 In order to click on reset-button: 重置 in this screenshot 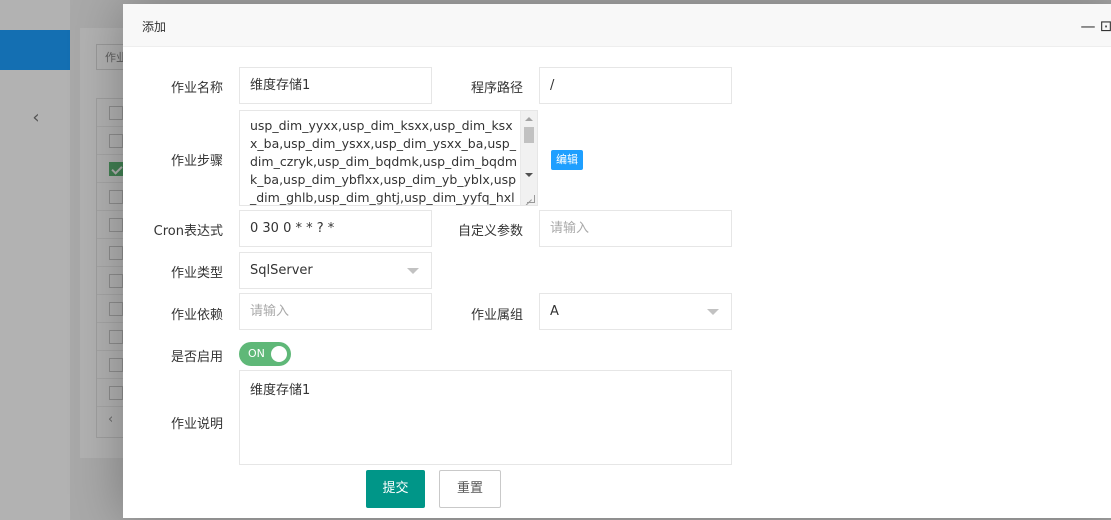, I will do `click(470, 489)`.